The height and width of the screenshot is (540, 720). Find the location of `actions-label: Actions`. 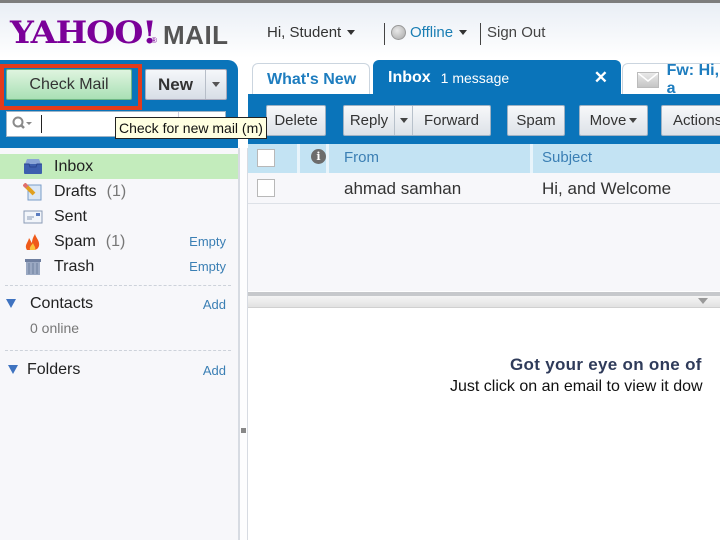

actions-label: Actions is located at coordinates (696, 120).